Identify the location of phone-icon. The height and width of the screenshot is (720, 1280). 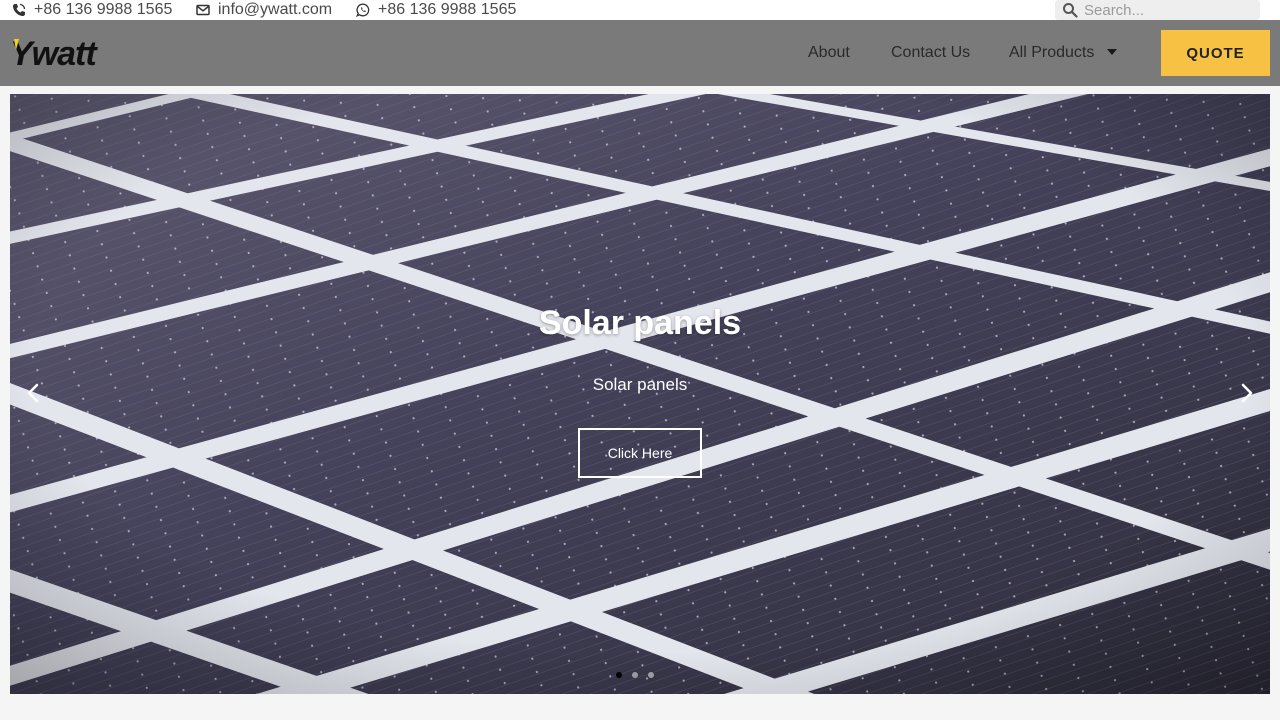
(19, 10).